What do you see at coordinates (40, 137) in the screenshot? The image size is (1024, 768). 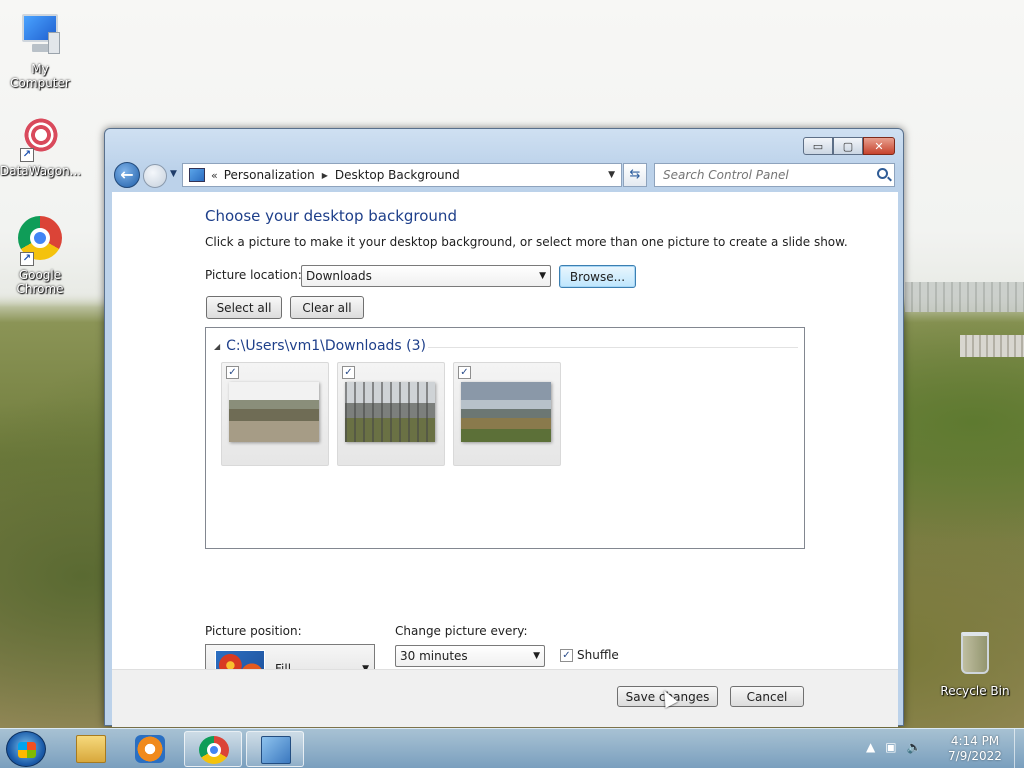 I see `datawagon-icon: ↗` at bounding box center [40, 137].